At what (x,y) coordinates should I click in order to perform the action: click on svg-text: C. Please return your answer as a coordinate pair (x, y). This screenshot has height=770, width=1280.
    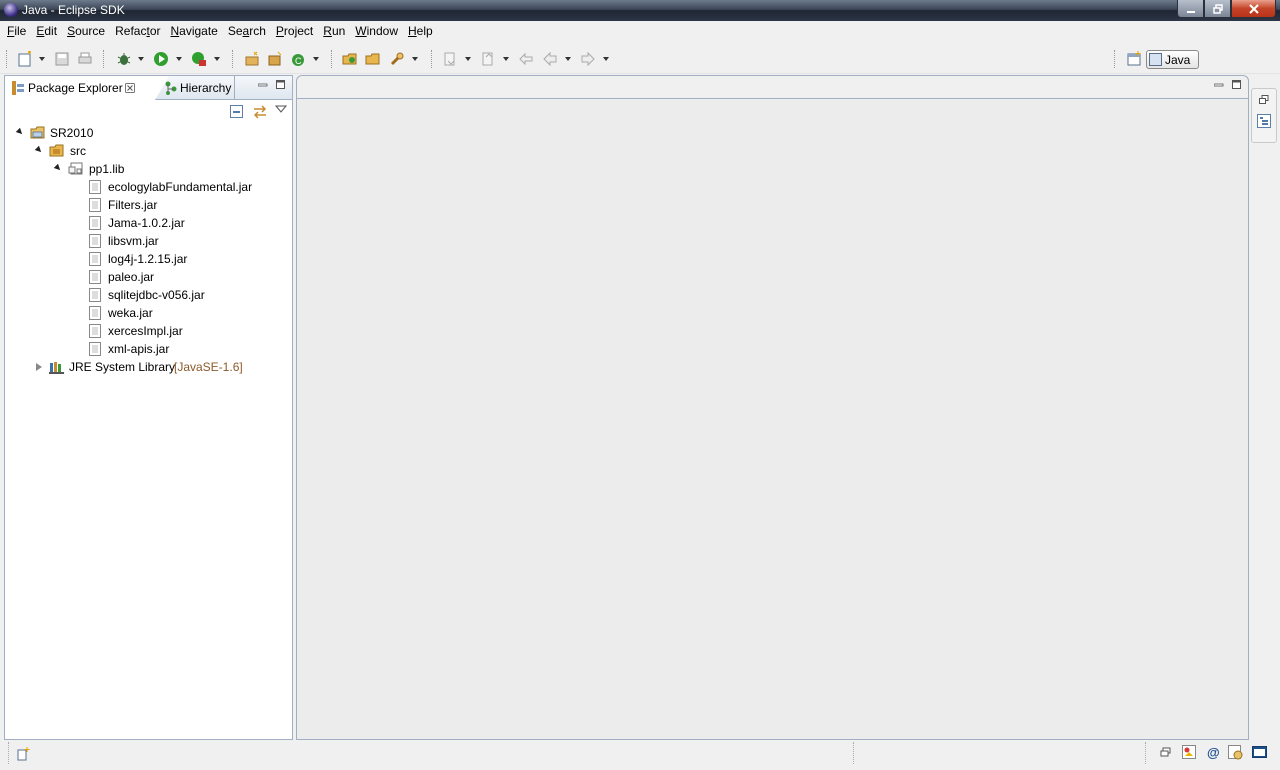
    Looking at the image, I should click on (298, 61).